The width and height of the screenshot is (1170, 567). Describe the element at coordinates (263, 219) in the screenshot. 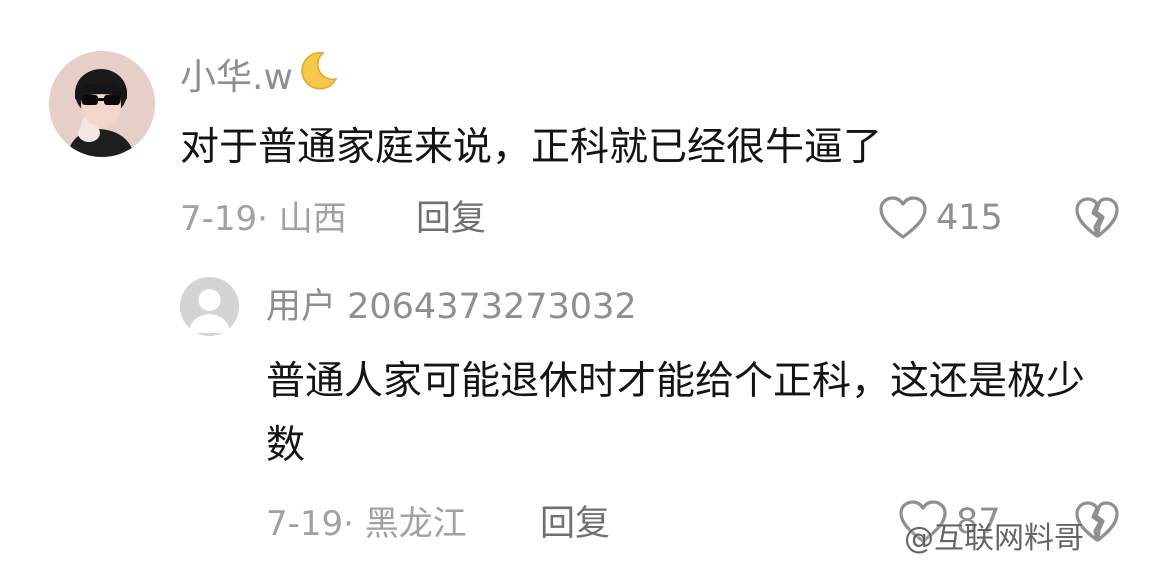

I see `comment-date-location: 7-19· 山西` at that location.